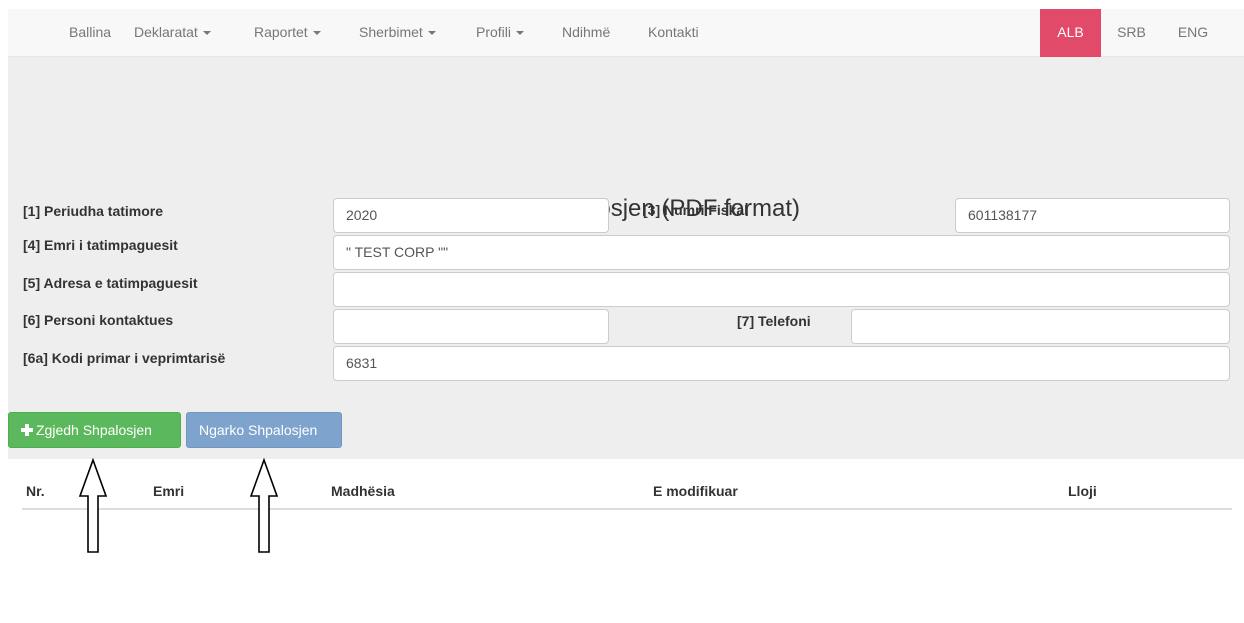 The height and width of the screenshot is (623, 1244). What do you see at coordinates (494, 32) in the screenshot?
I see `nav-label: Profili` at bounding box center [494, 32].